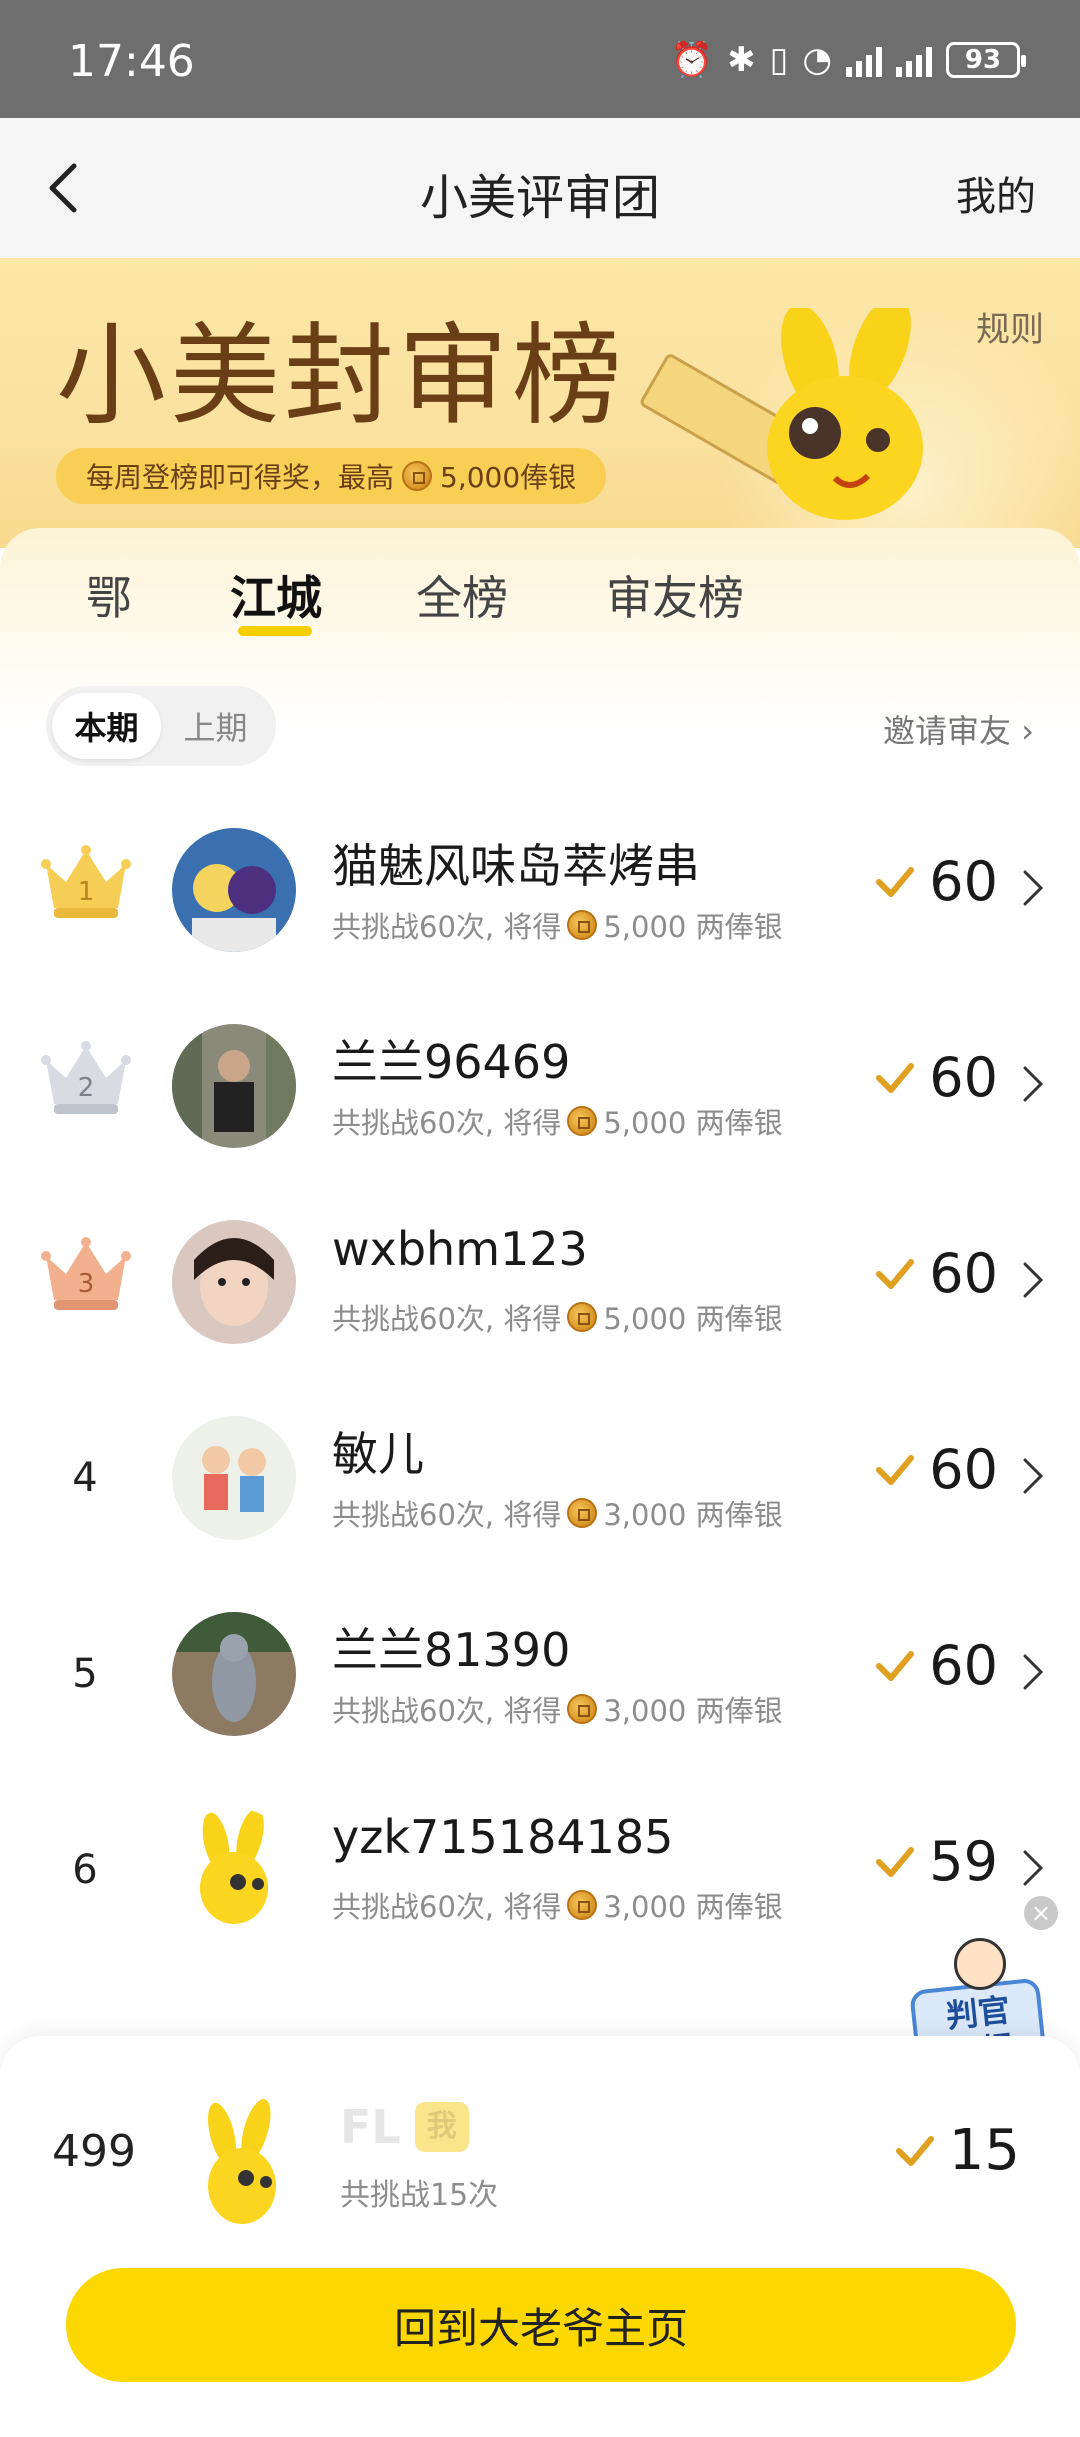 The height and width of the screenshot is (2437, 1080). I want to click on list-item: 4 敏儿 共挑战60次, 将得 3,000 两俸银 60, so click(540, 1478).